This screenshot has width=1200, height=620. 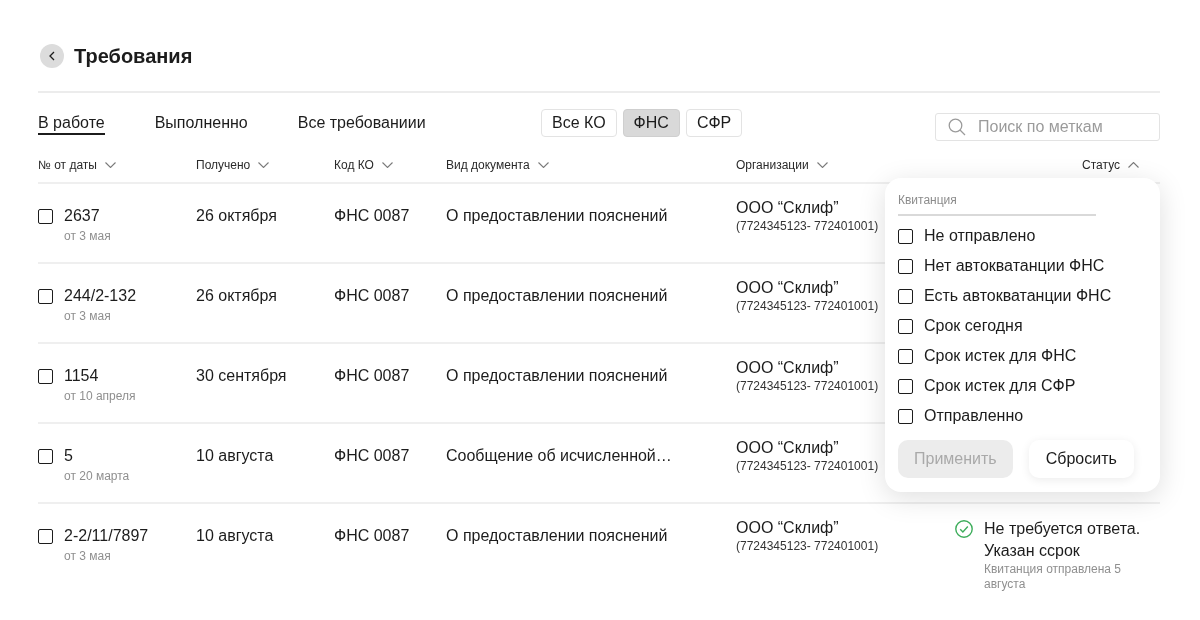 I want to click on page-title: Требования, so click(x=133, y=56).